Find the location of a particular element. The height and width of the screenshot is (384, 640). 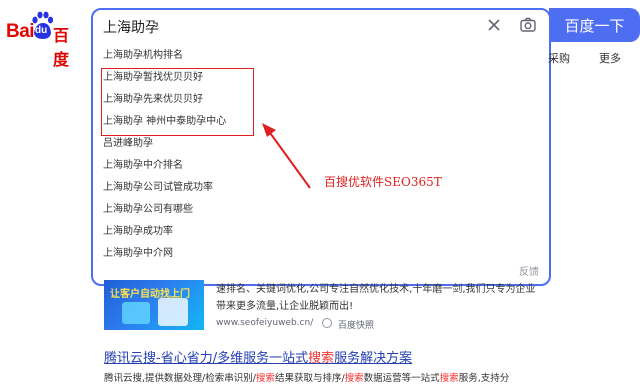

desc-text: 结果获取与排序/ is located at coordinates (309, 378).